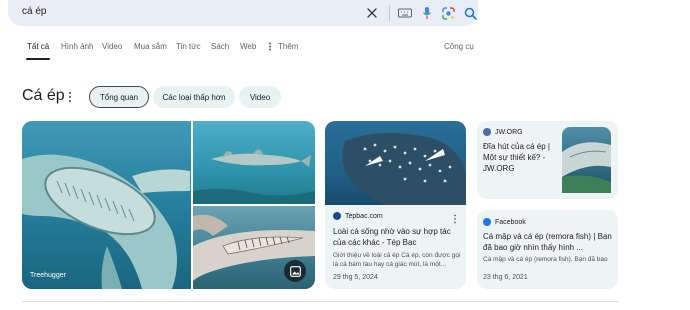 The width and height of the screenshot is (690, 310). What do you see at coordinates (355, 277) in the screenshot?
I see `result-date: 29 thg 5, 2024` at bounding box center [355, 277].